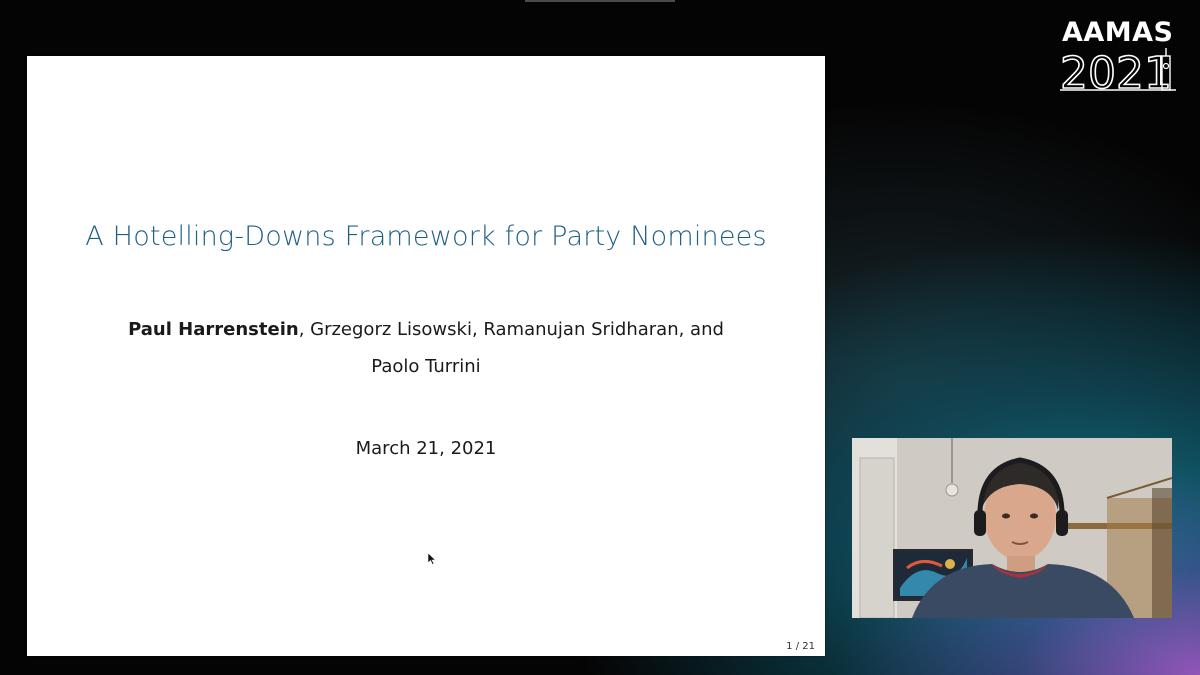  Describe the element at coordinates (1118, 32) in the screenshot. I see `logo-text: AAMAS` at that location.